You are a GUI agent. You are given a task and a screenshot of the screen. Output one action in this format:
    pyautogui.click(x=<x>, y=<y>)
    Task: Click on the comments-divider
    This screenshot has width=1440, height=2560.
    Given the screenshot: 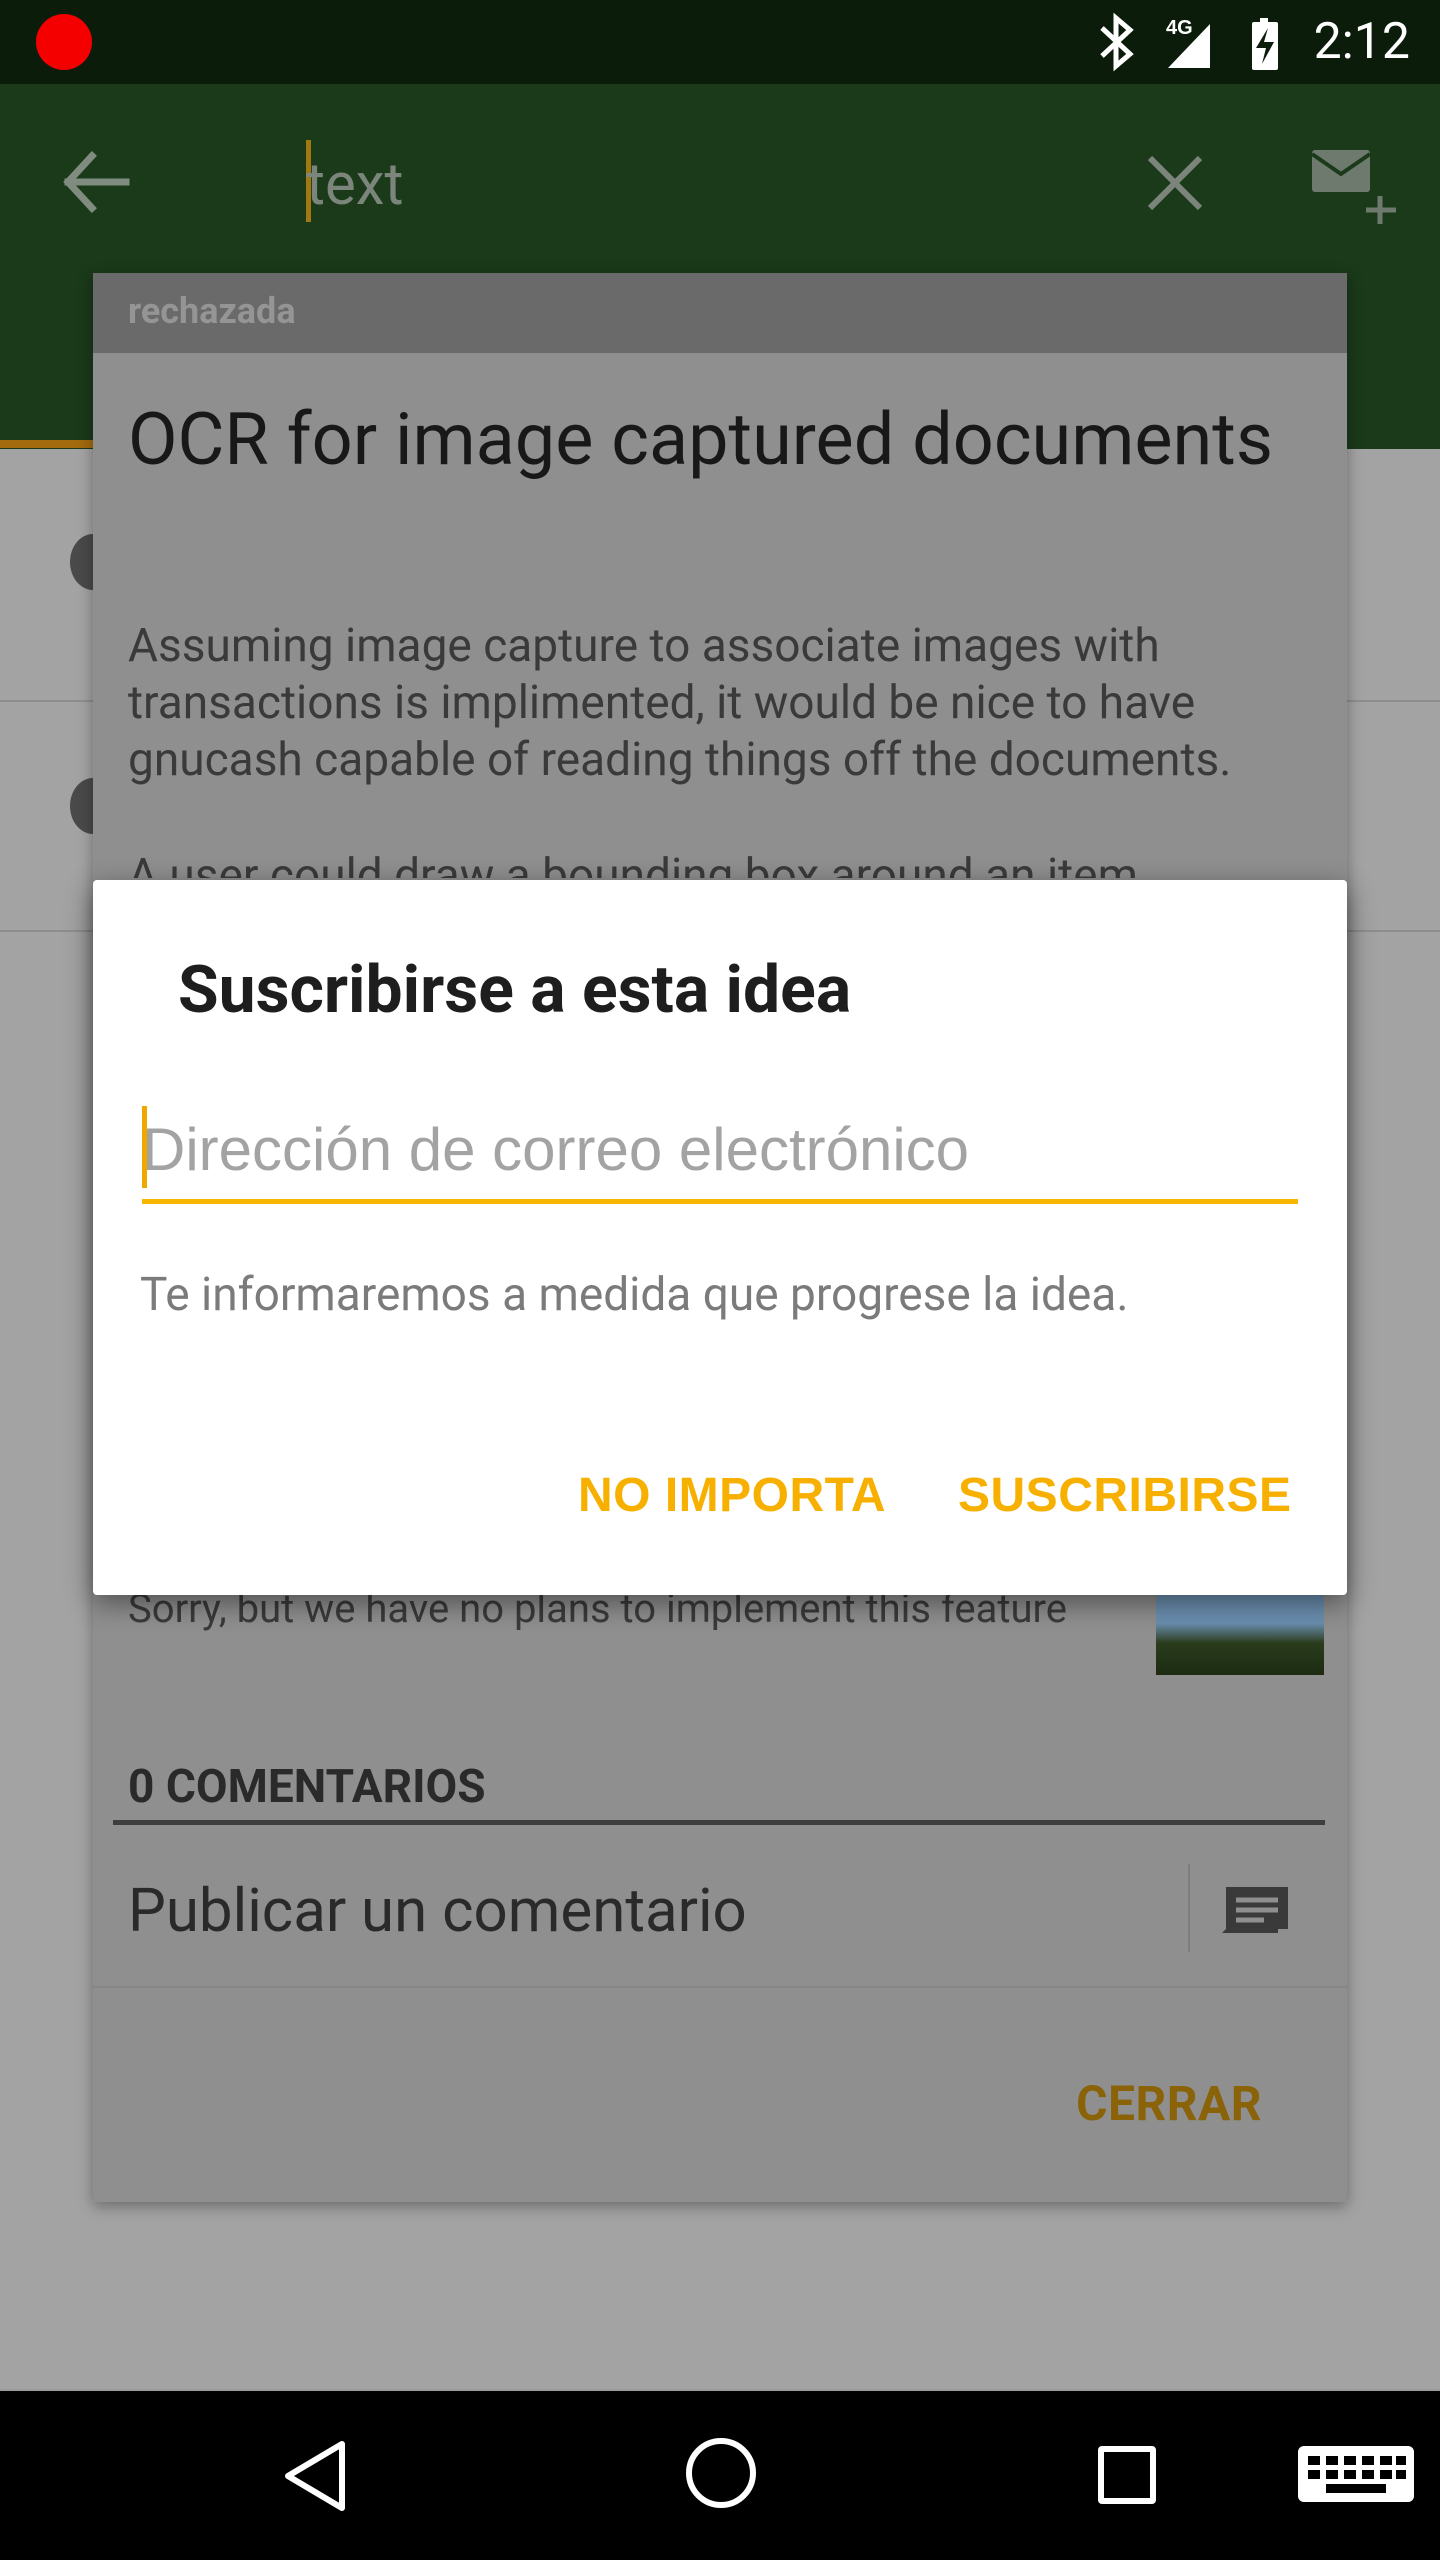 What is the action you would take?
    pyautogui.click(x=719, y=1822)
    